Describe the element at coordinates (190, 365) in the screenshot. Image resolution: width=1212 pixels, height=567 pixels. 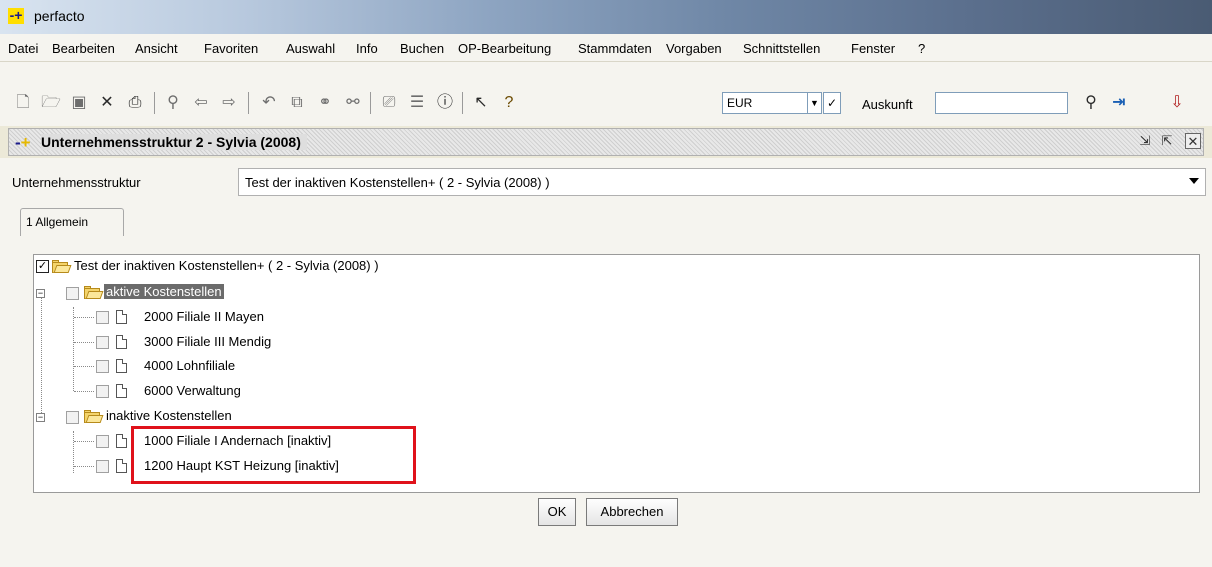
I see `tree-item-label: 4000 Lohnfiliale` at that location.